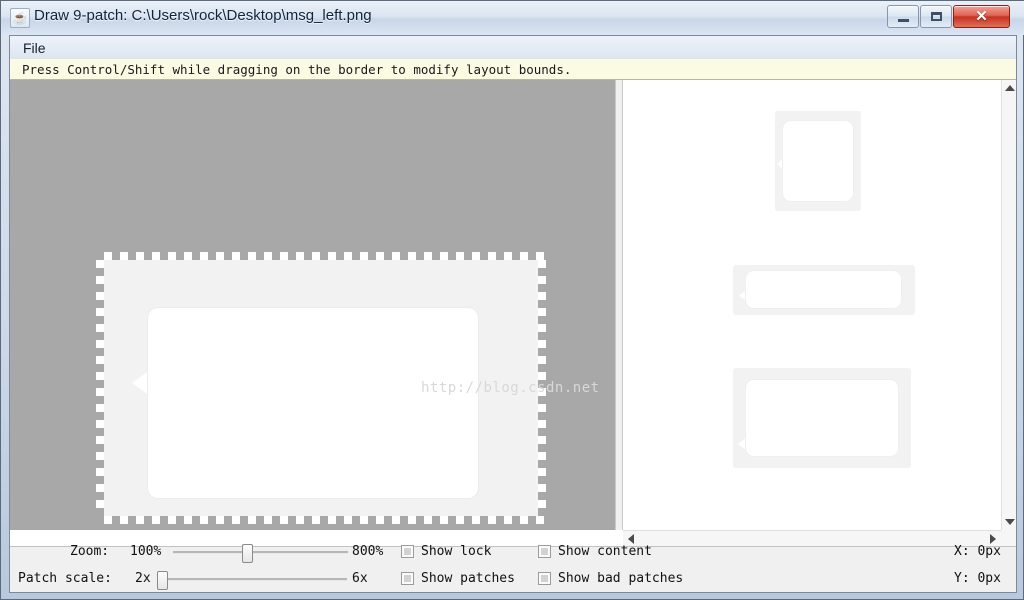 This screenshot has height=600, width=1024. I want to click on chevron-down-icon, so click(1009, 522).